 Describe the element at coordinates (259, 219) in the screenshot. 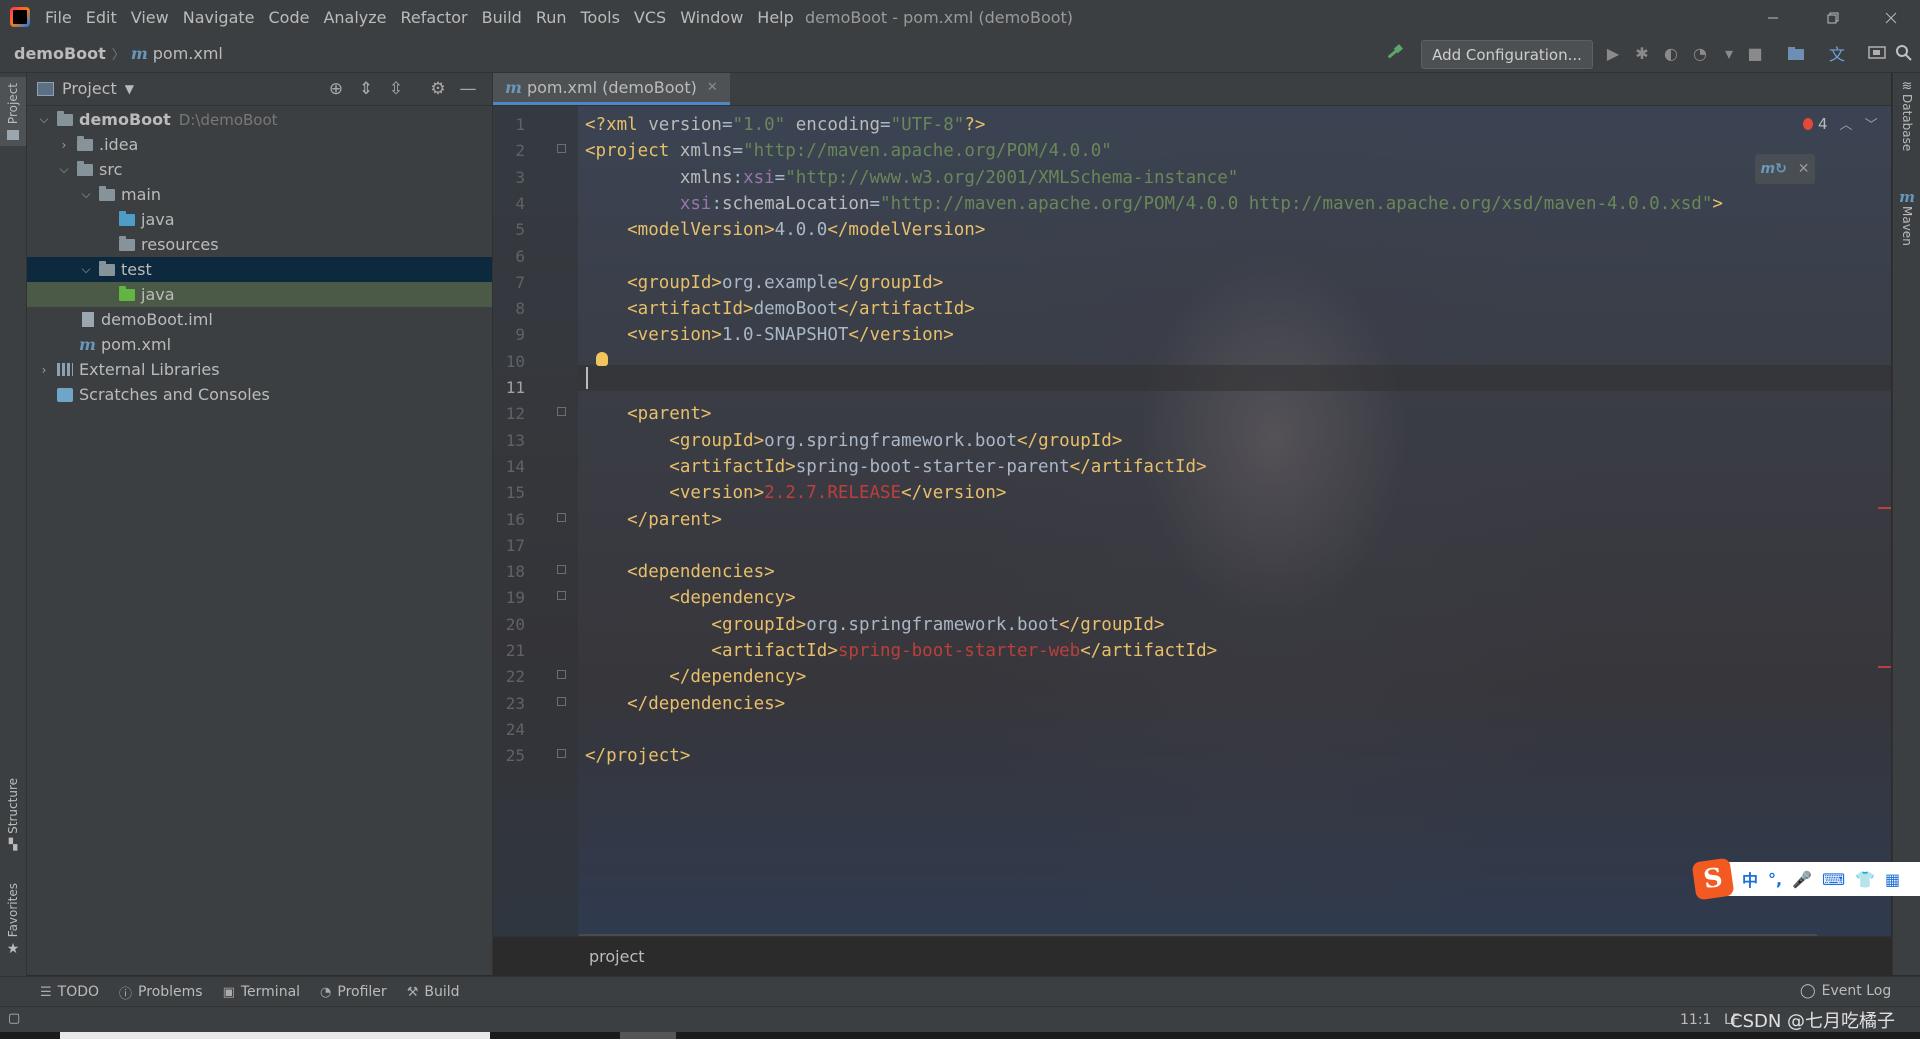

I see `tree-item-main-java: java` at that location.